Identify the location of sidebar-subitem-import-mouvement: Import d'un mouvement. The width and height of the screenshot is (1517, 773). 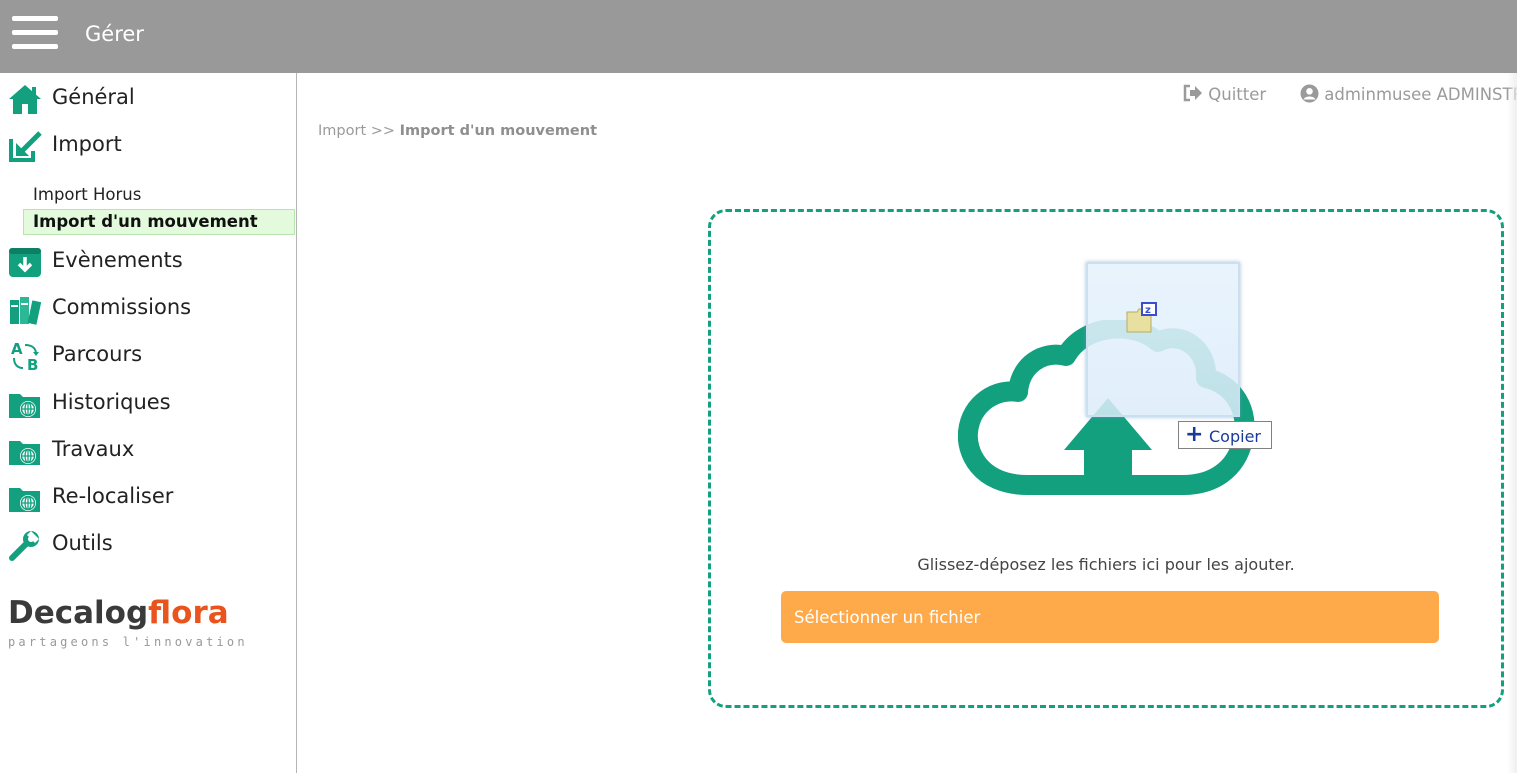
(159, 222).